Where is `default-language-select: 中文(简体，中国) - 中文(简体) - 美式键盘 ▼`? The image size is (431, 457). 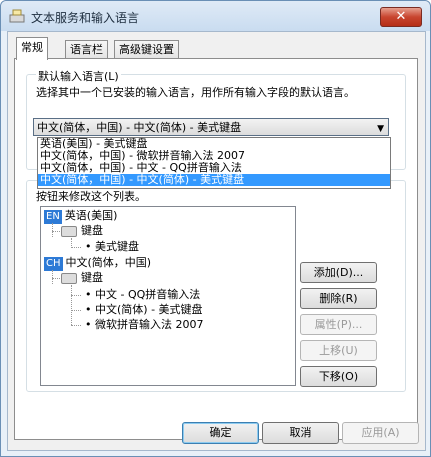 default-language-select: 中文(简体，中国) - 中文(简体) - 美式键盘 ▼ is located at coordinates (211, 127).